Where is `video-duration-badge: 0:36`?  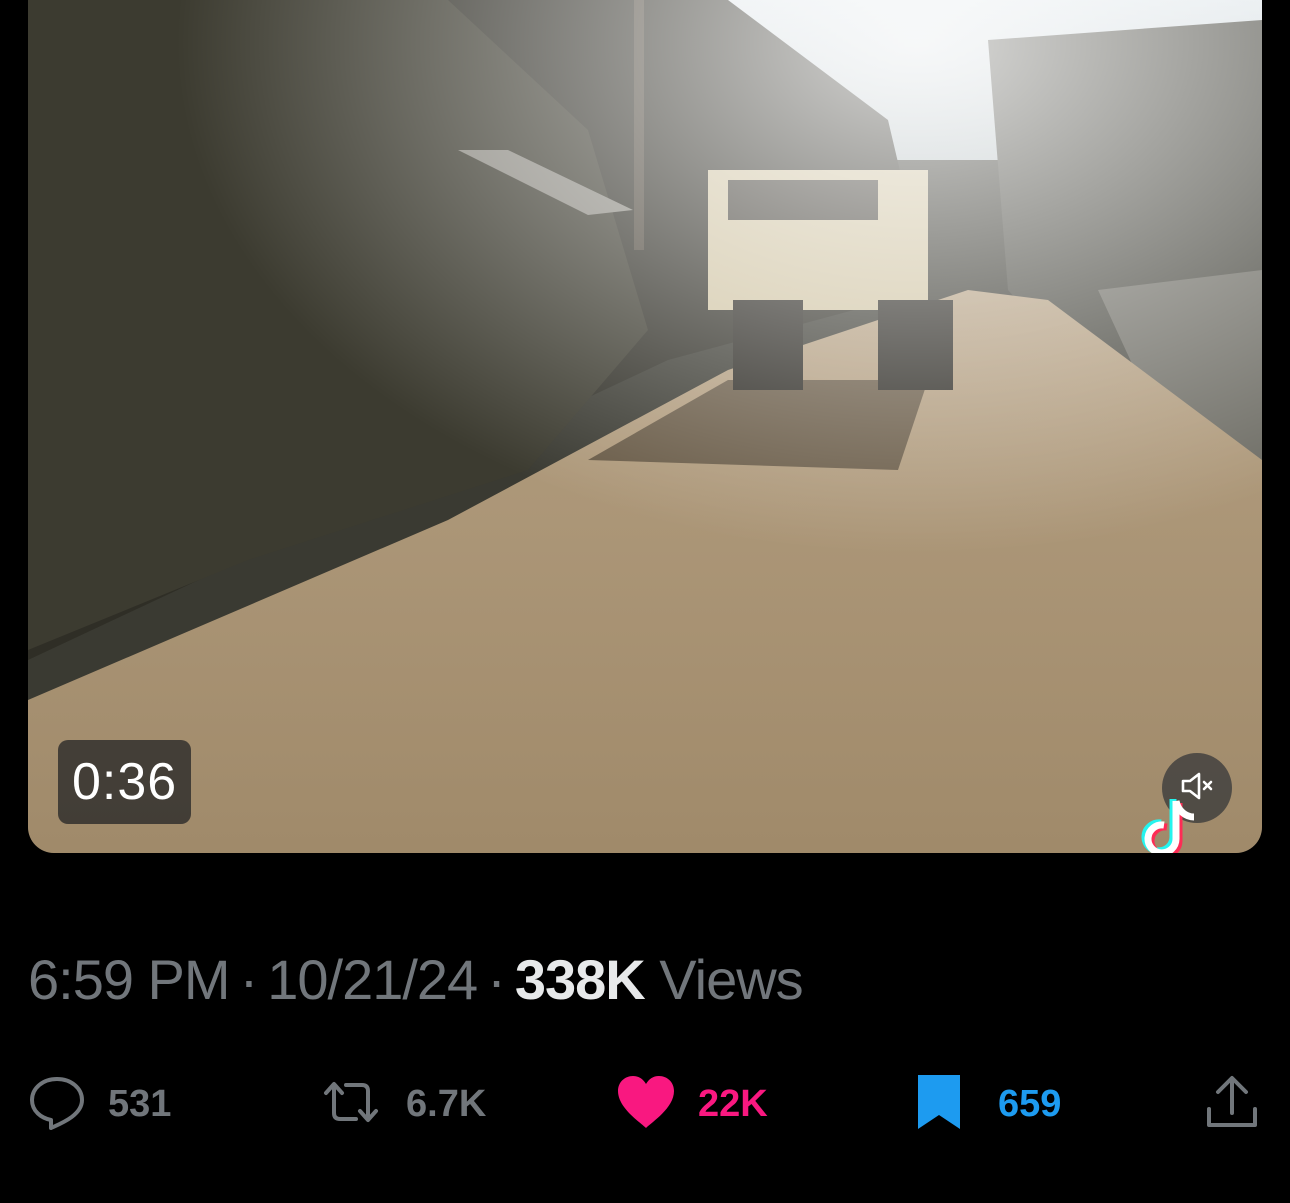
video-duration-badge: 0:36 is located at coordinates (125, 782).